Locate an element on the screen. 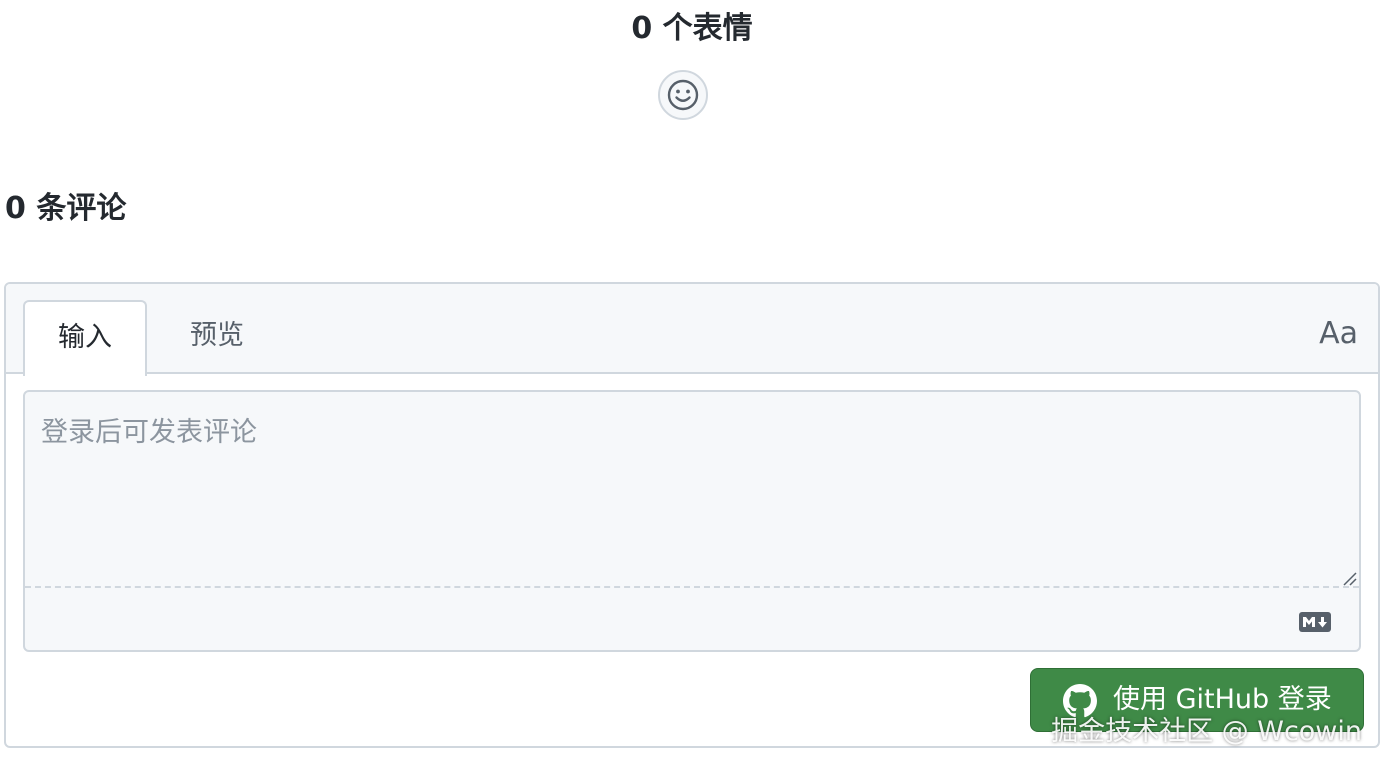  smiley-icon is located at coordinates (683, 95).